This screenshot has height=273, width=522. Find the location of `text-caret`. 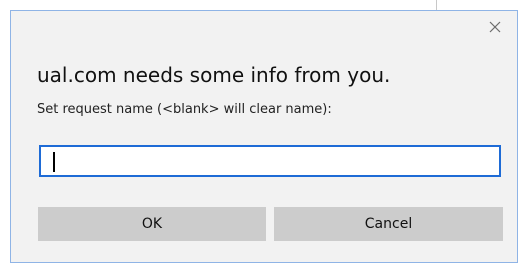

text-caret is located at coordinates (54, 162).